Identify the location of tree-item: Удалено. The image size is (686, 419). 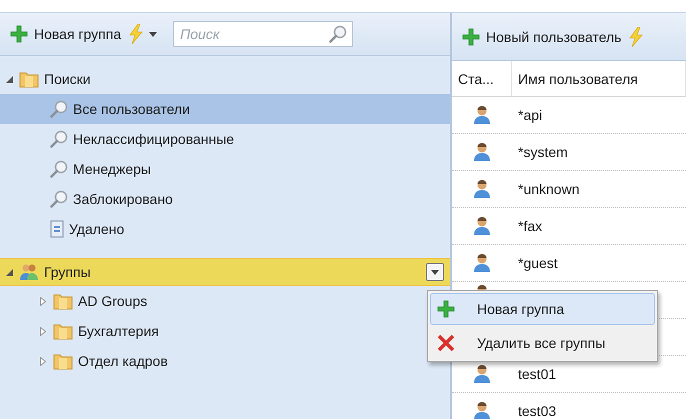
(225, 229).